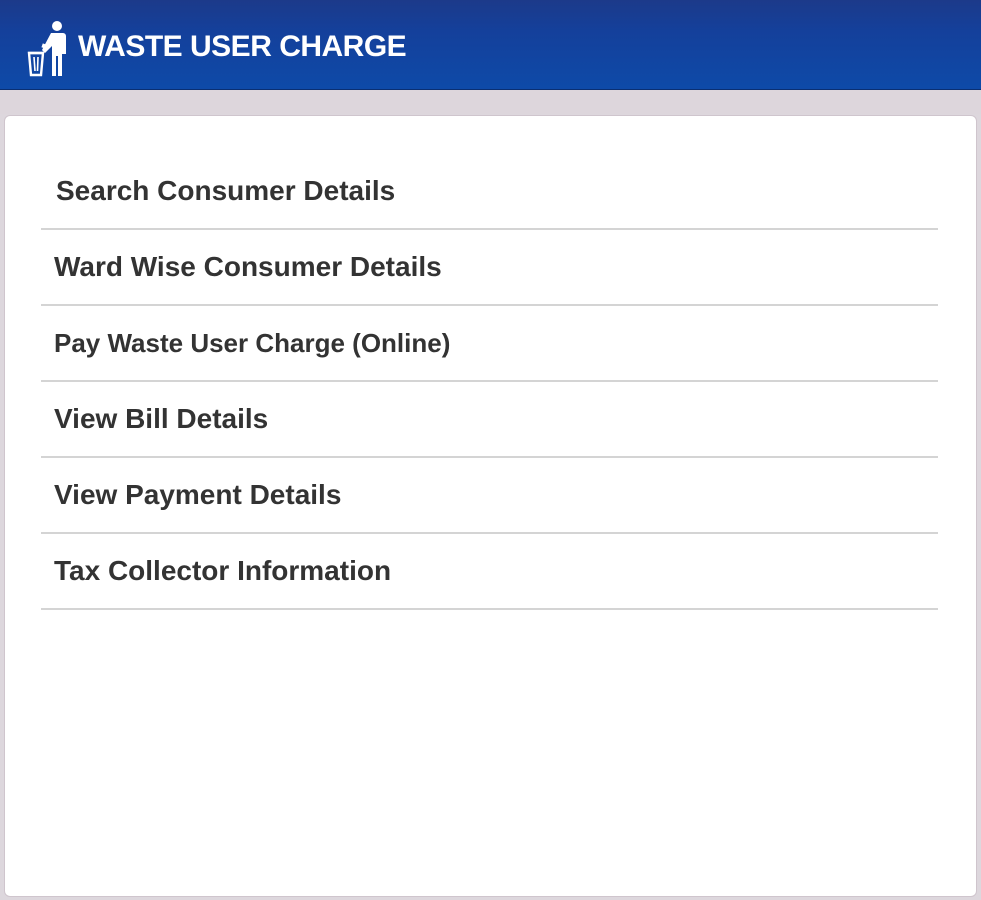 The image size is (981, 900). What do you see at coordinates (490, 45) in the screenshot?
I see `panel-header: WASTE USER CHARGE` at bounding box center [490, 45].